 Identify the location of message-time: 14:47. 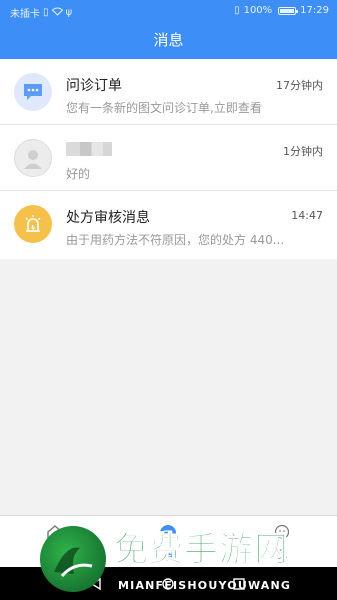
(307, 215).